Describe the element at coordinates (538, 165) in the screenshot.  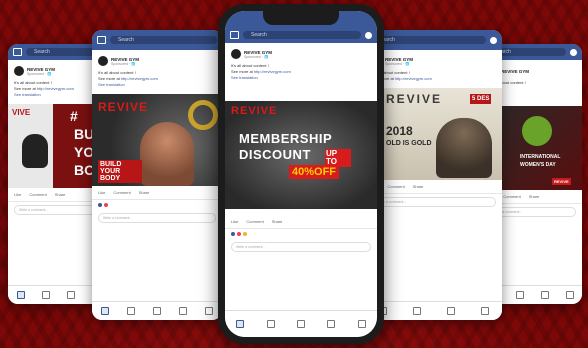
I see `ad-line-2: WOMEN'S DAY` at that location.